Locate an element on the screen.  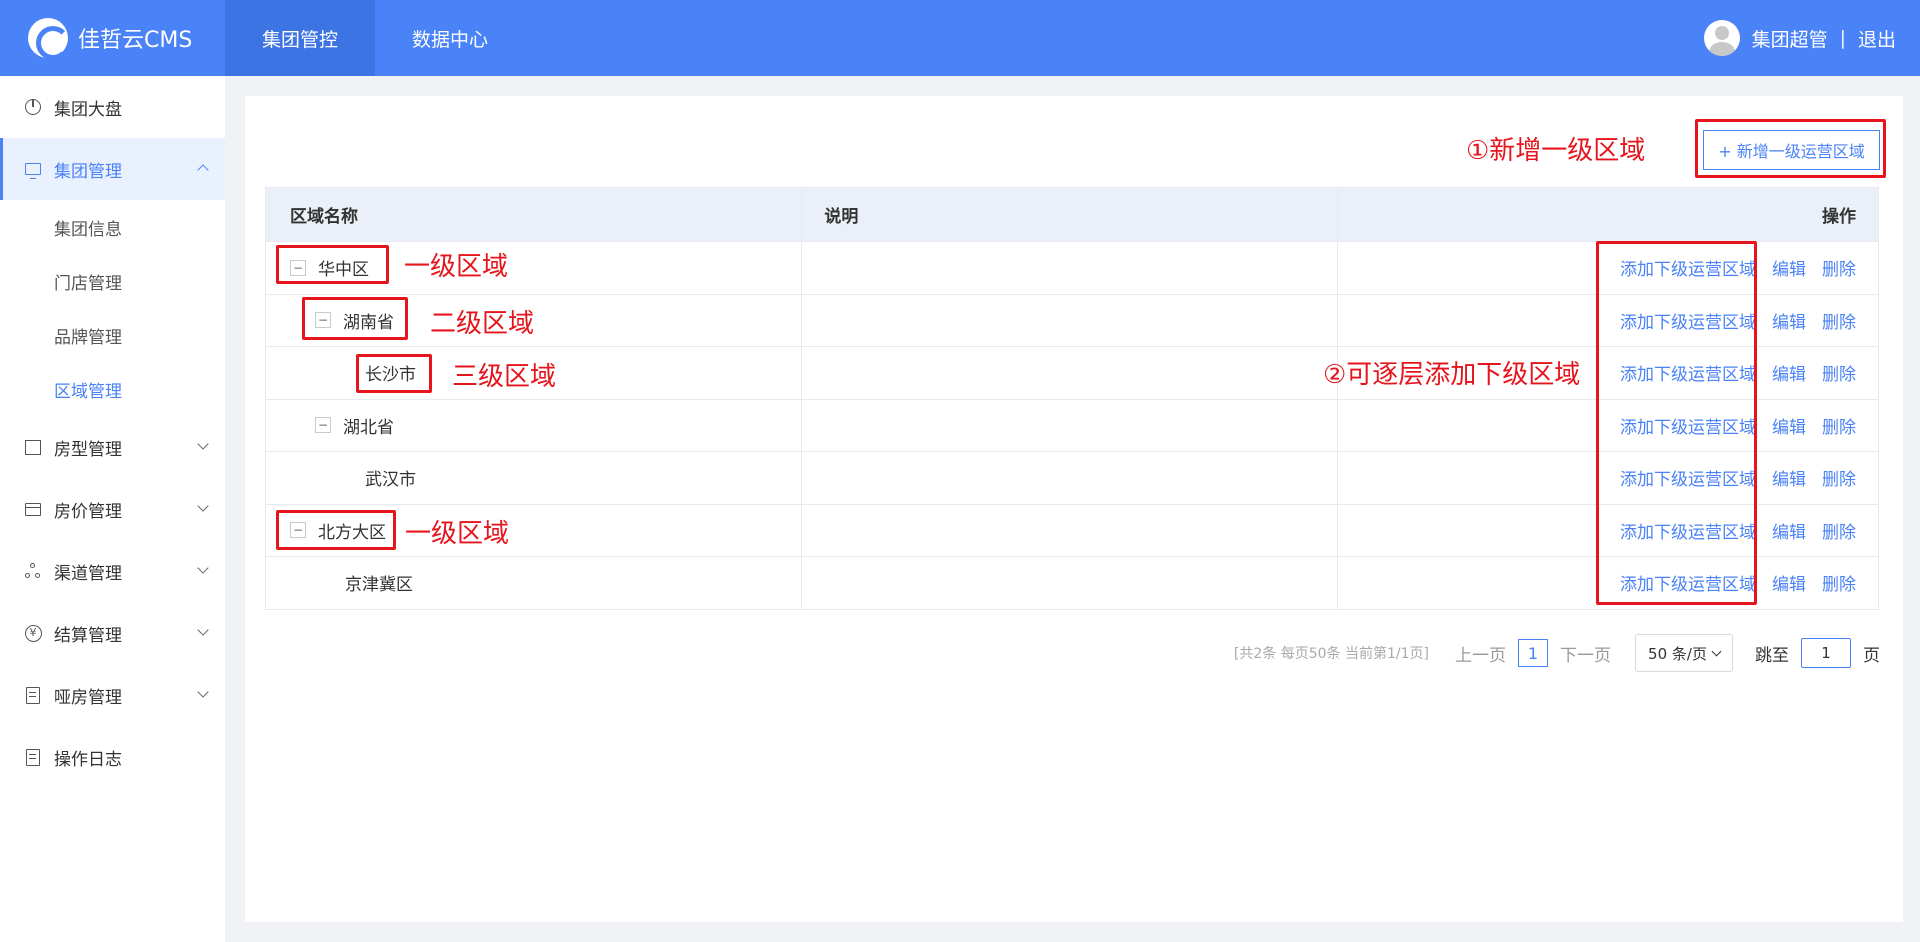
header-region-name: 区域名称 is located at coordinates (534, 214).